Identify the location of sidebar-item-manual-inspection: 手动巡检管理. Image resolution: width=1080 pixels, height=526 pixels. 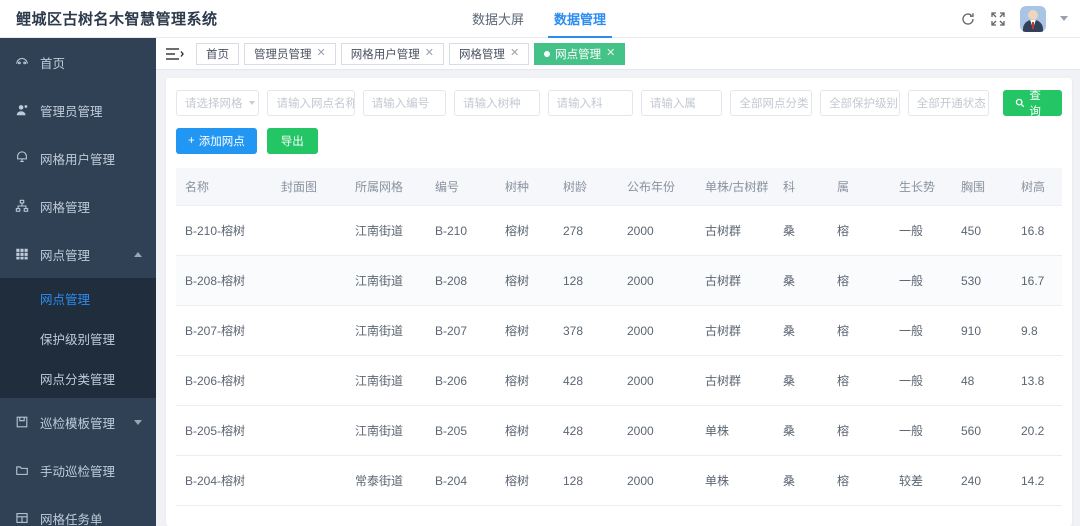
(78, 470).